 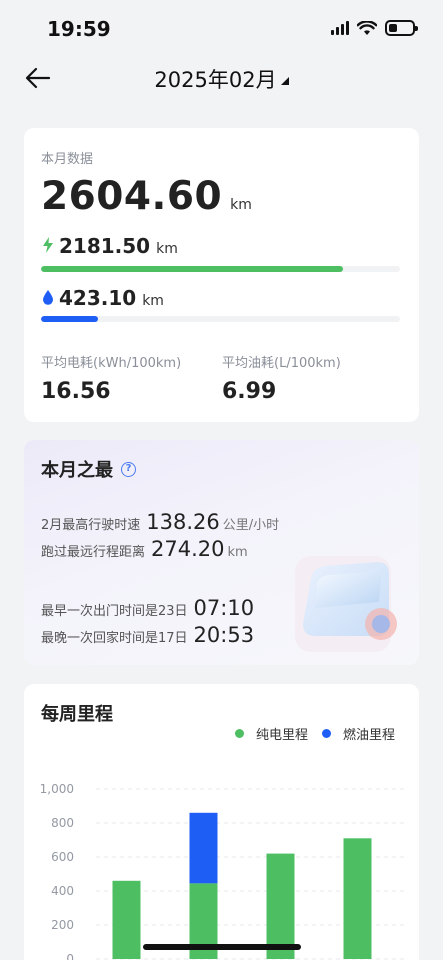 What do you see at coordinates (346, 604) in the screenshot?
I see `car-illustration` at bounding box center [346, 604].